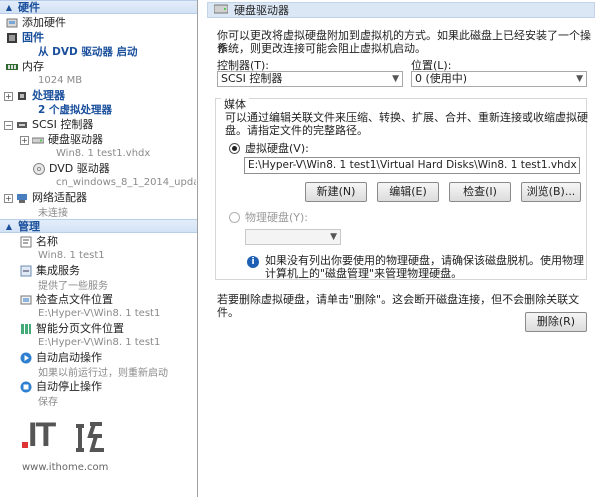 The width and height of the screenshot is (600, 497). What do you see at coordinates (61, 387) in the screenshot?
I see `tree-item-auto-stop-action: 自动停止操作` at bounding box center [61, 387].